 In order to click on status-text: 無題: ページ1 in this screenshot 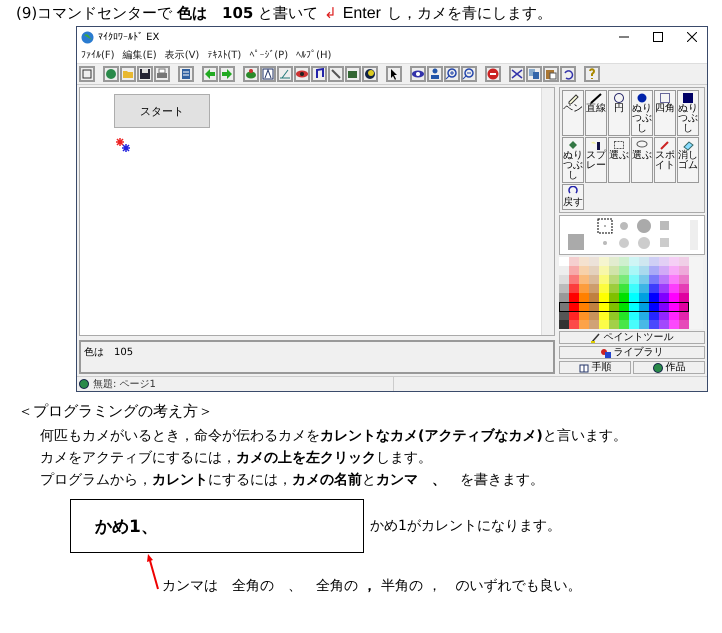, I will do `click(243, 384)`.